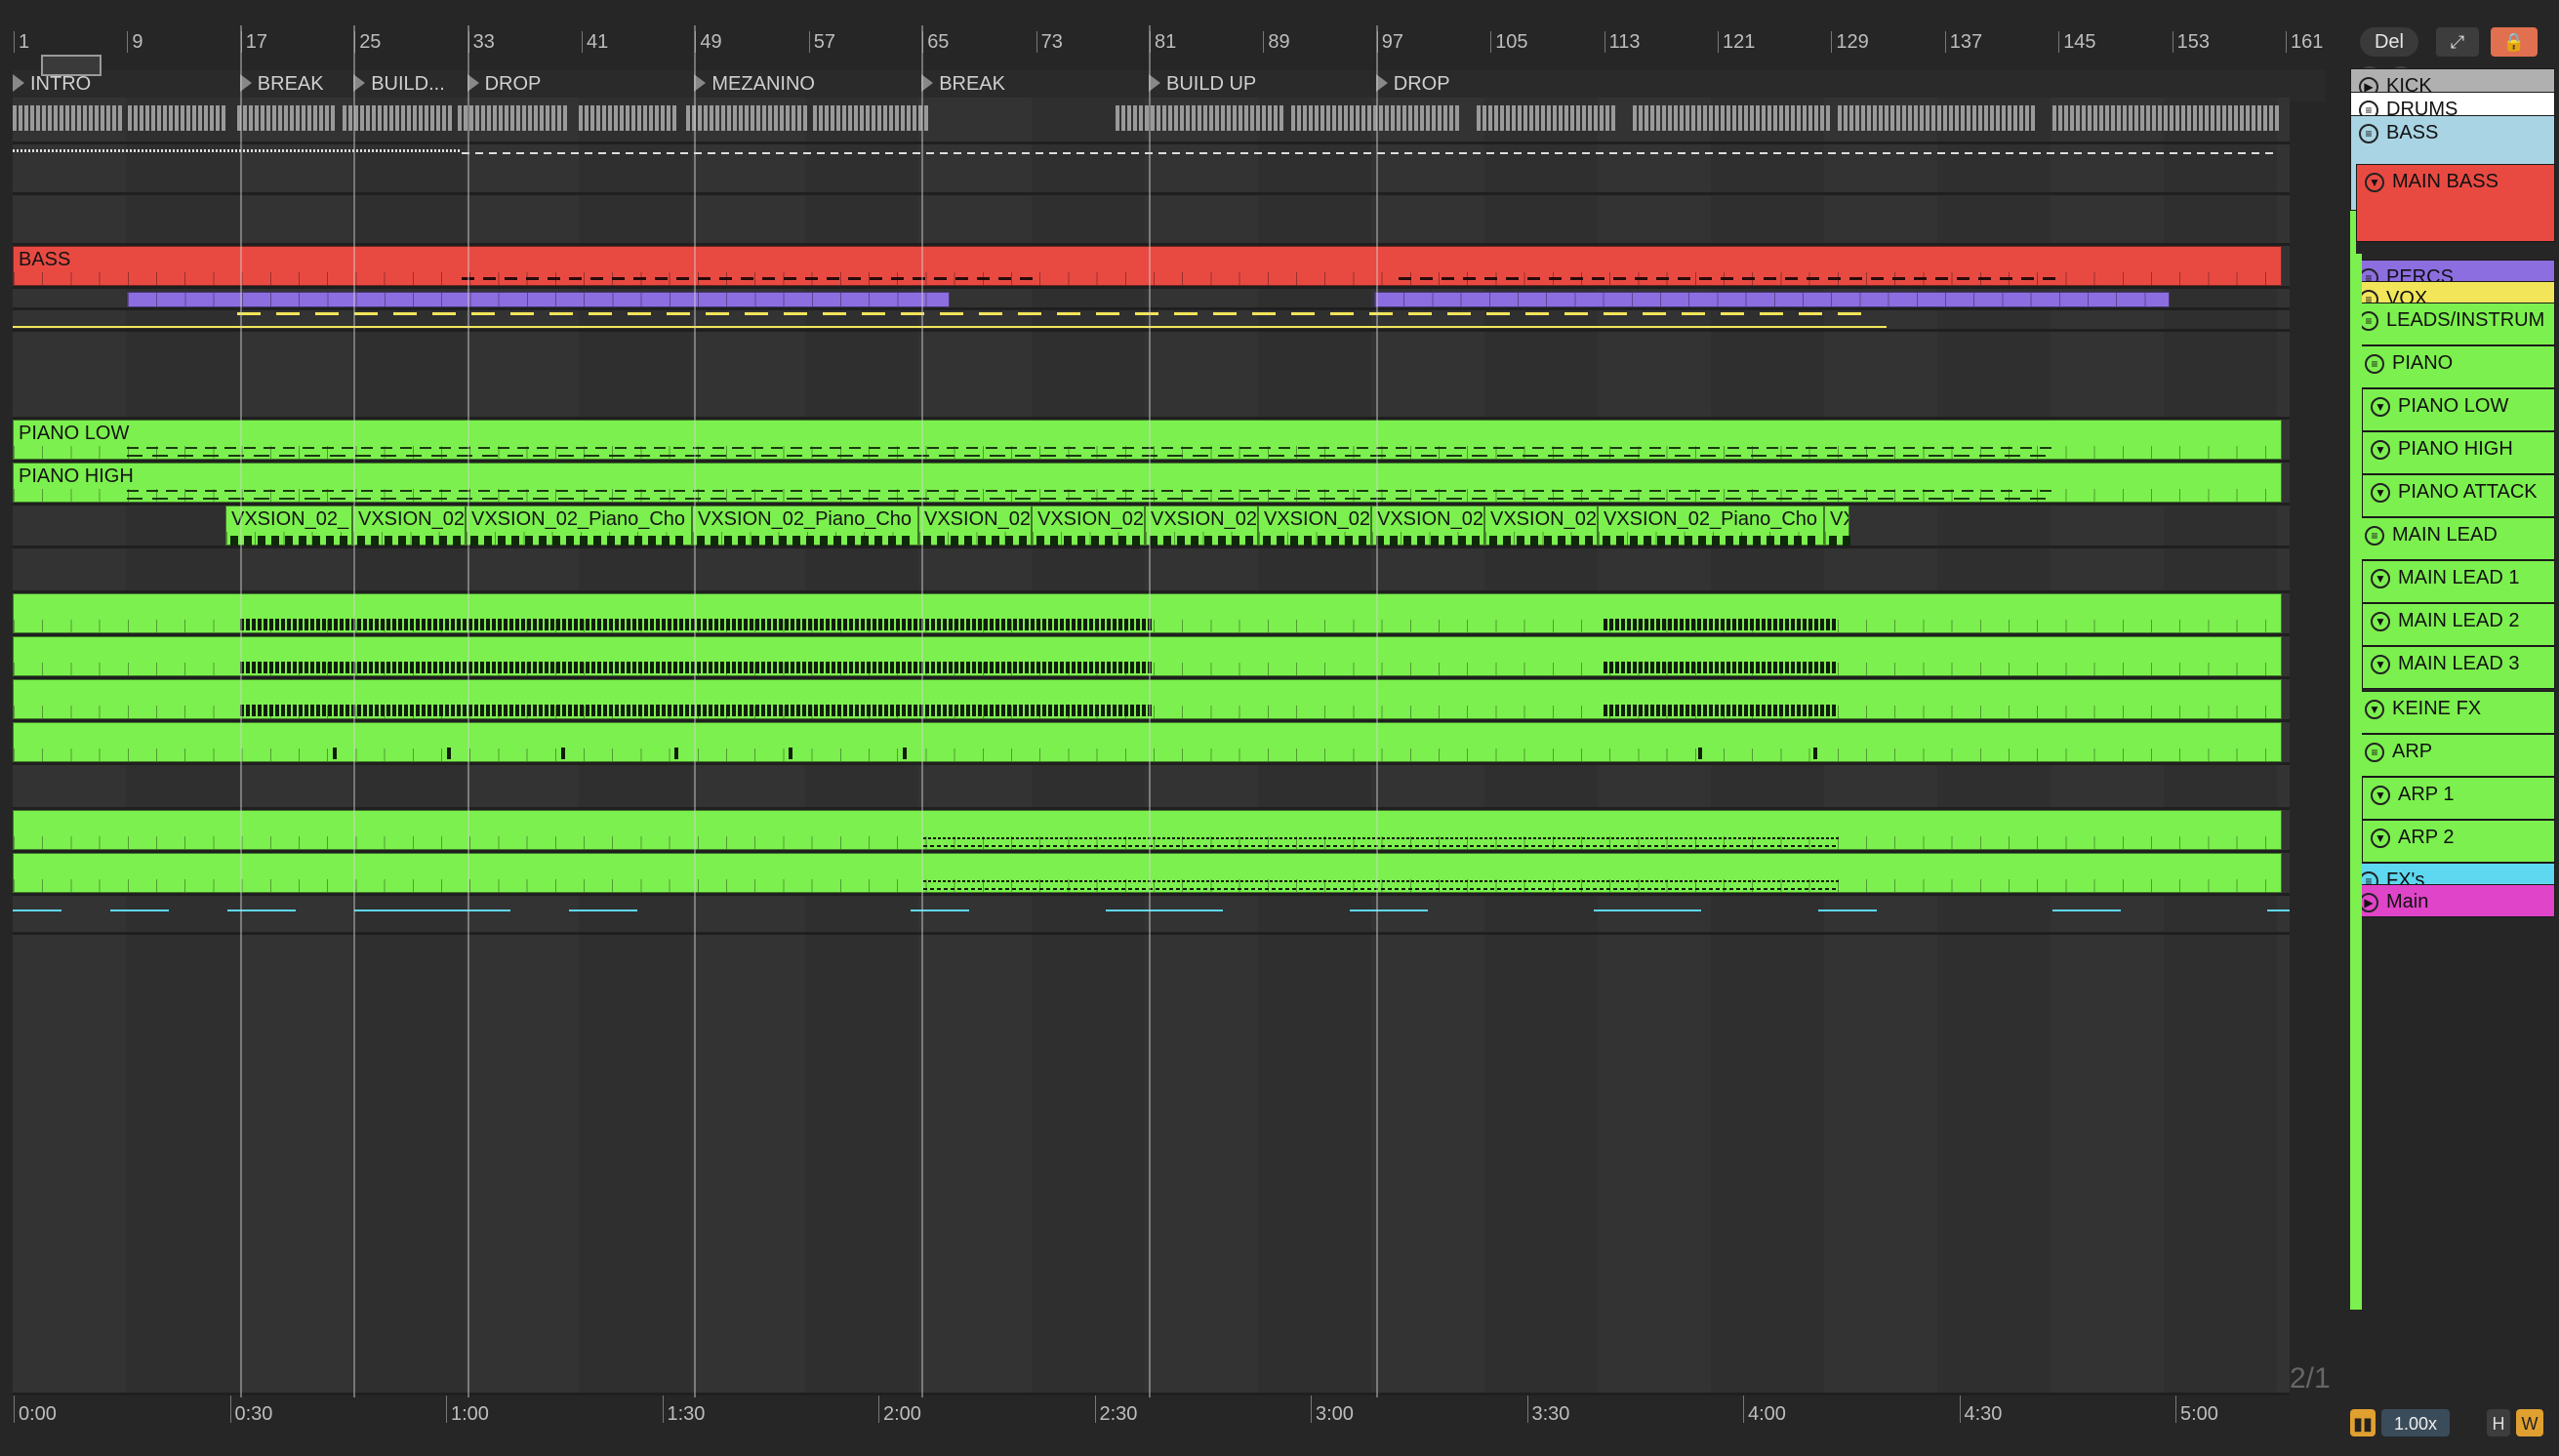 The width and height of the screenshot is (2559, 1456). What do you see at coordinates (2514, 42) in the screenshot?
I see `lock-button: 🔒` at bounding box center [2514, 42].